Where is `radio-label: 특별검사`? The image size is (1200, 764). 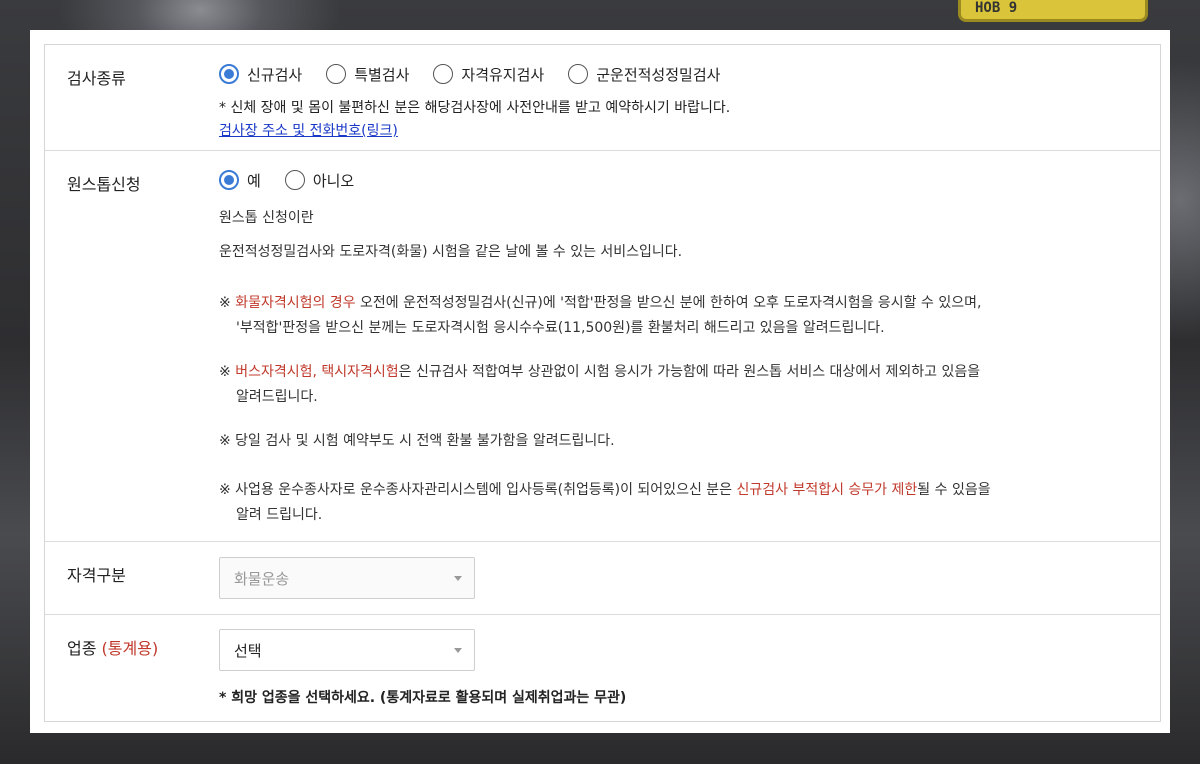 radio-label: 특별검사 is located at coordinates (382, 74).